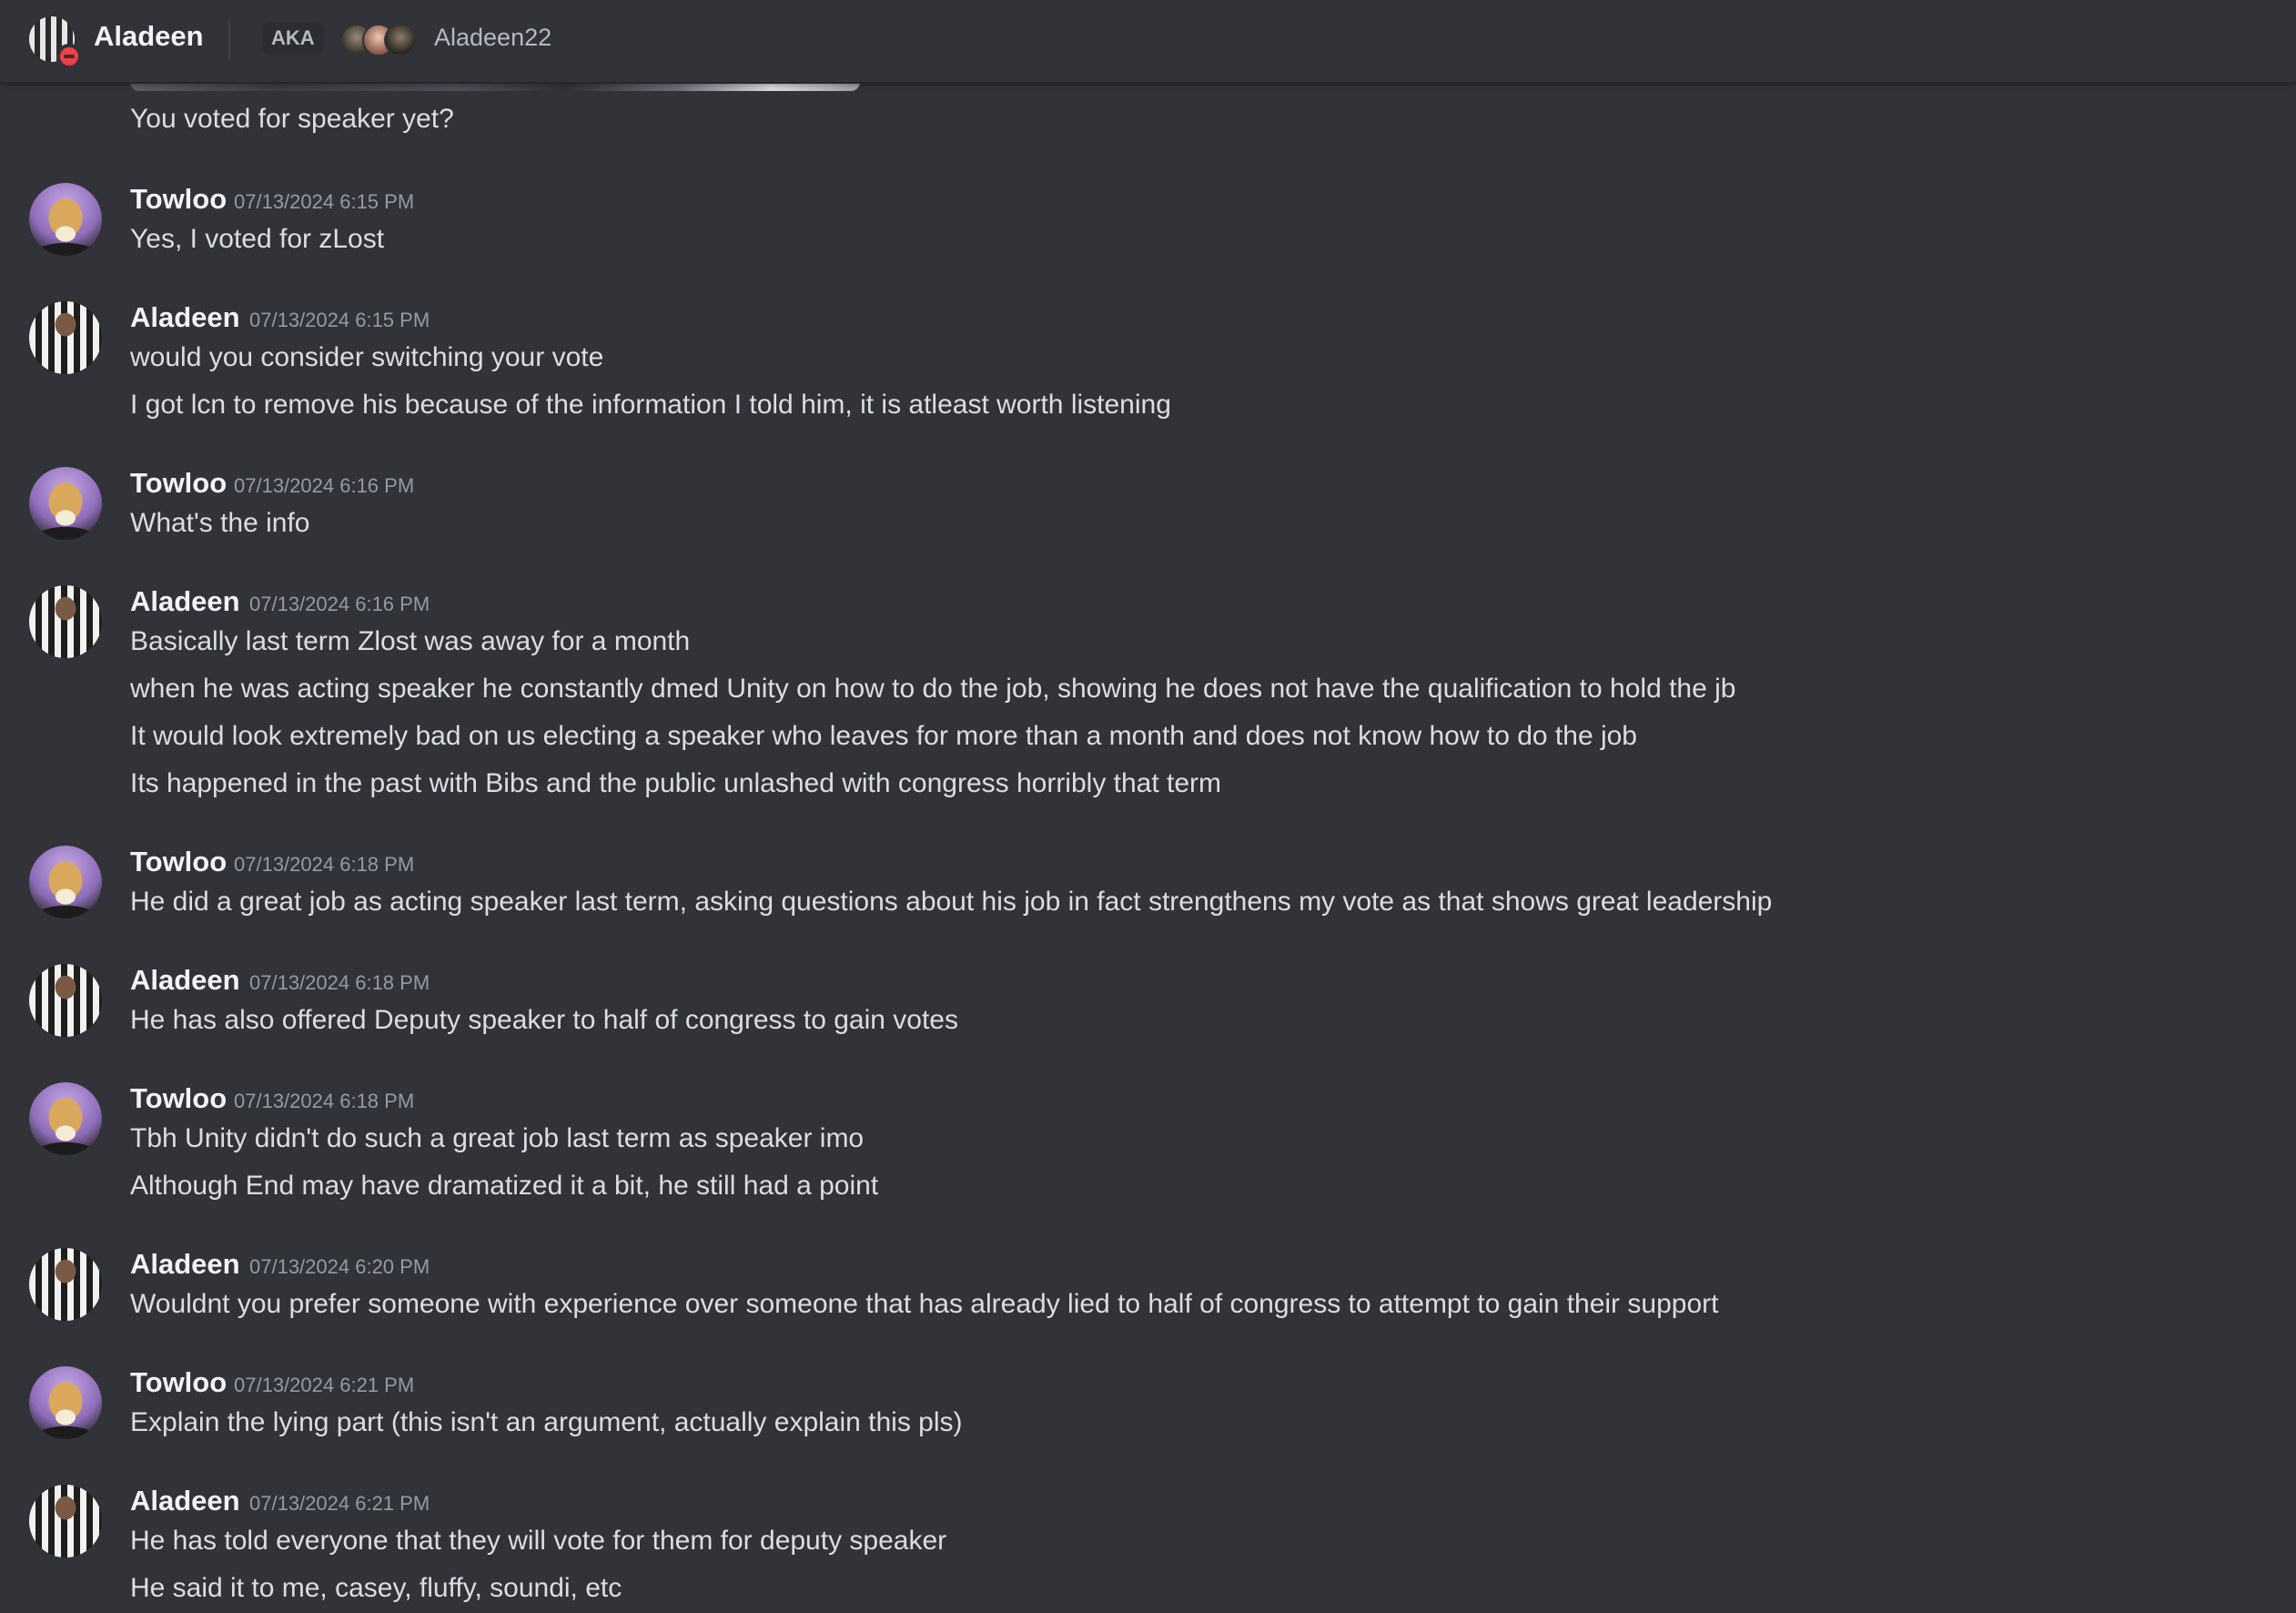 The width and height of the screenshot is (2296, 1613). I want to click on message-line: would you consider switching your vote, so click(367, 357).